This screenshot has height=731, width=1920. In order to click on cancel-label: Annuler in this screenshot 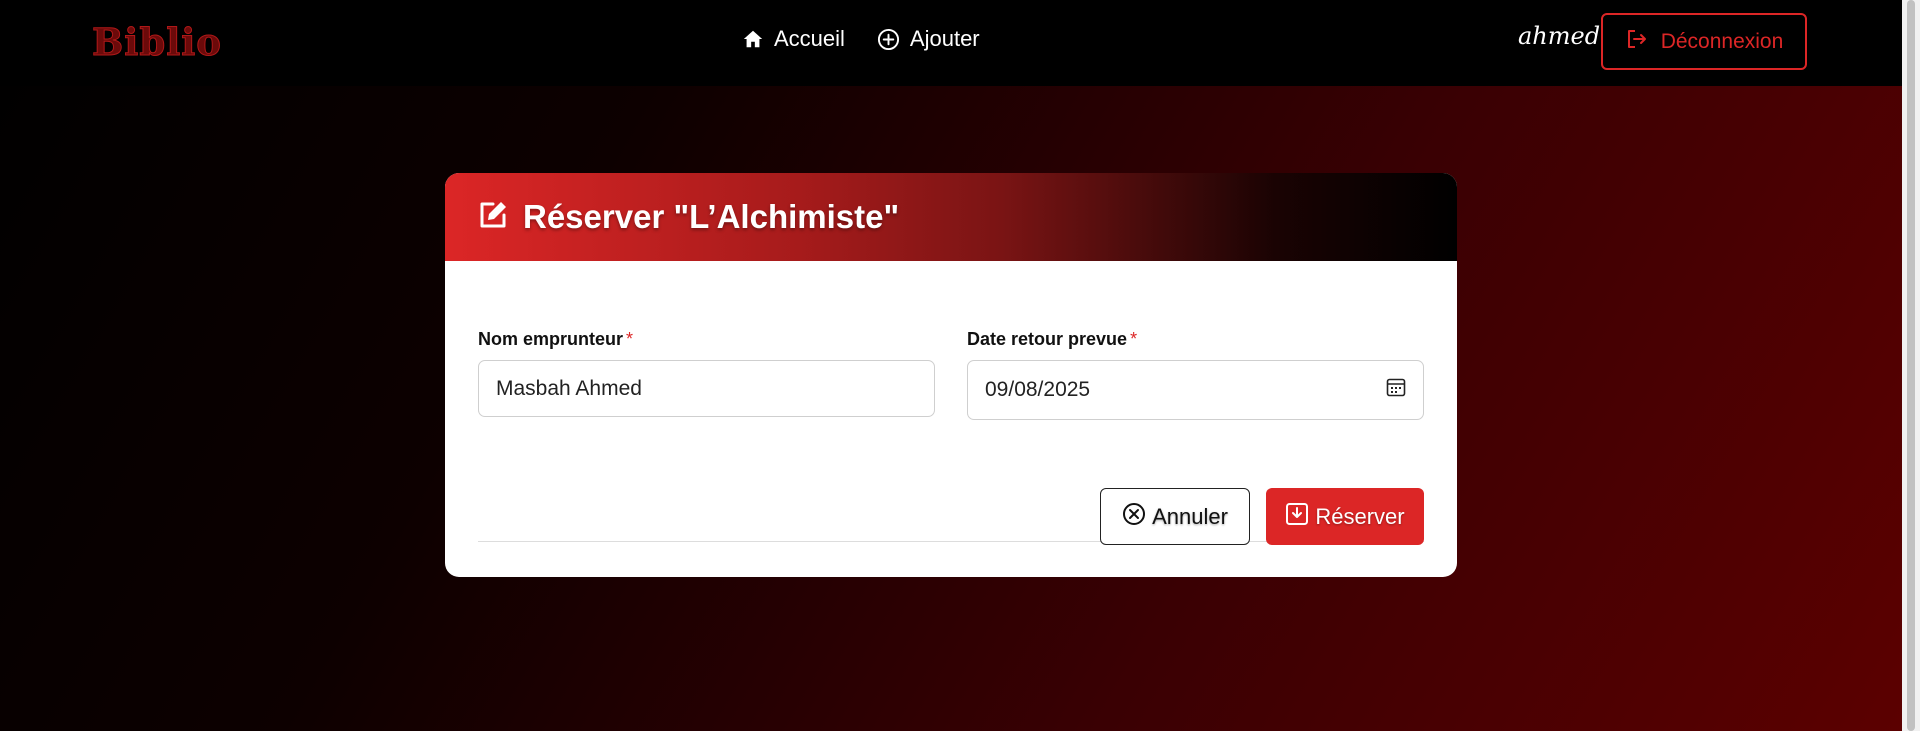, I will do `click(1190, 516)`.